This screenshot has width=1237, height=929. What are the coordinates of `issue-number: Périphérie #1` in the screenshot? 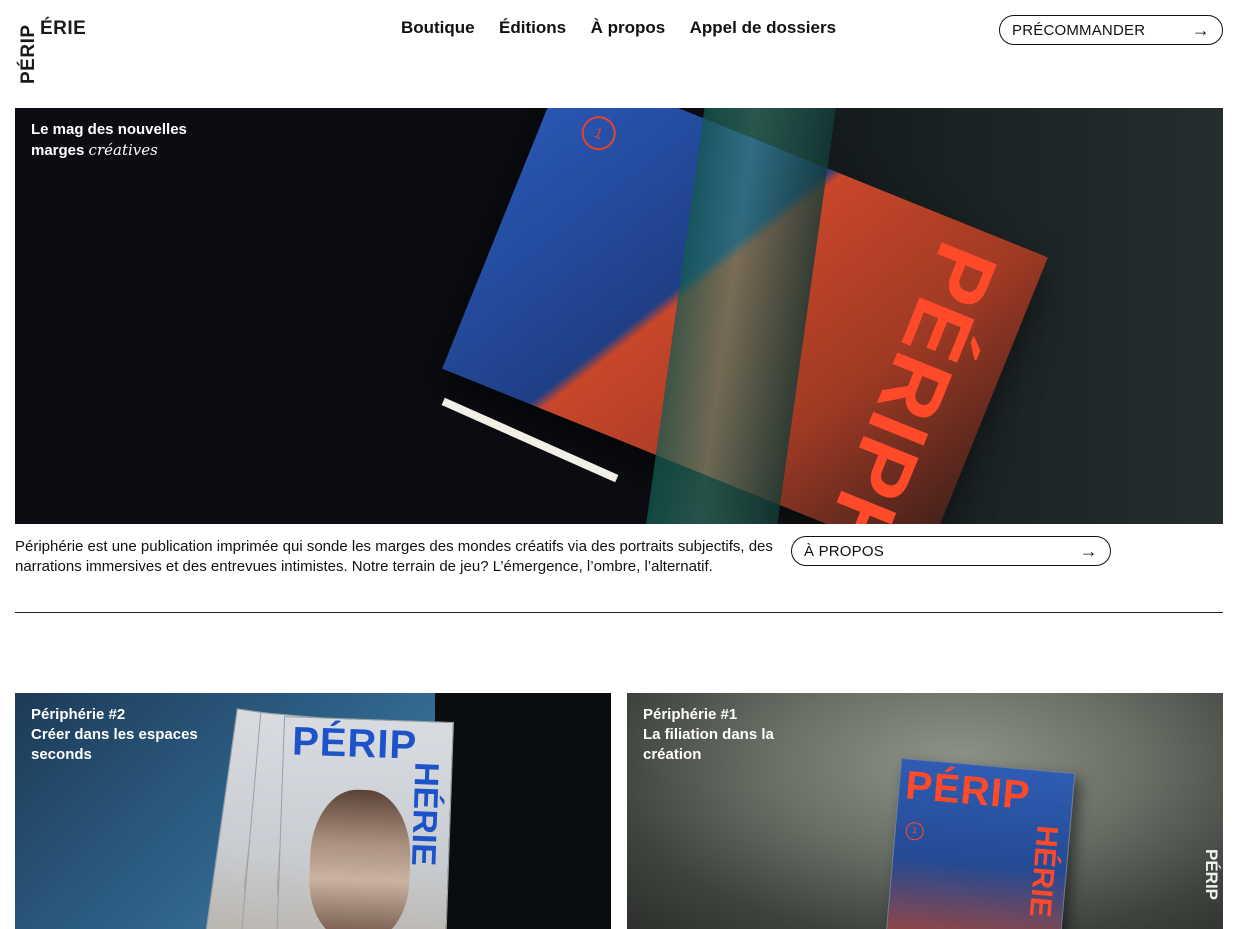 It's located at (690, 714).